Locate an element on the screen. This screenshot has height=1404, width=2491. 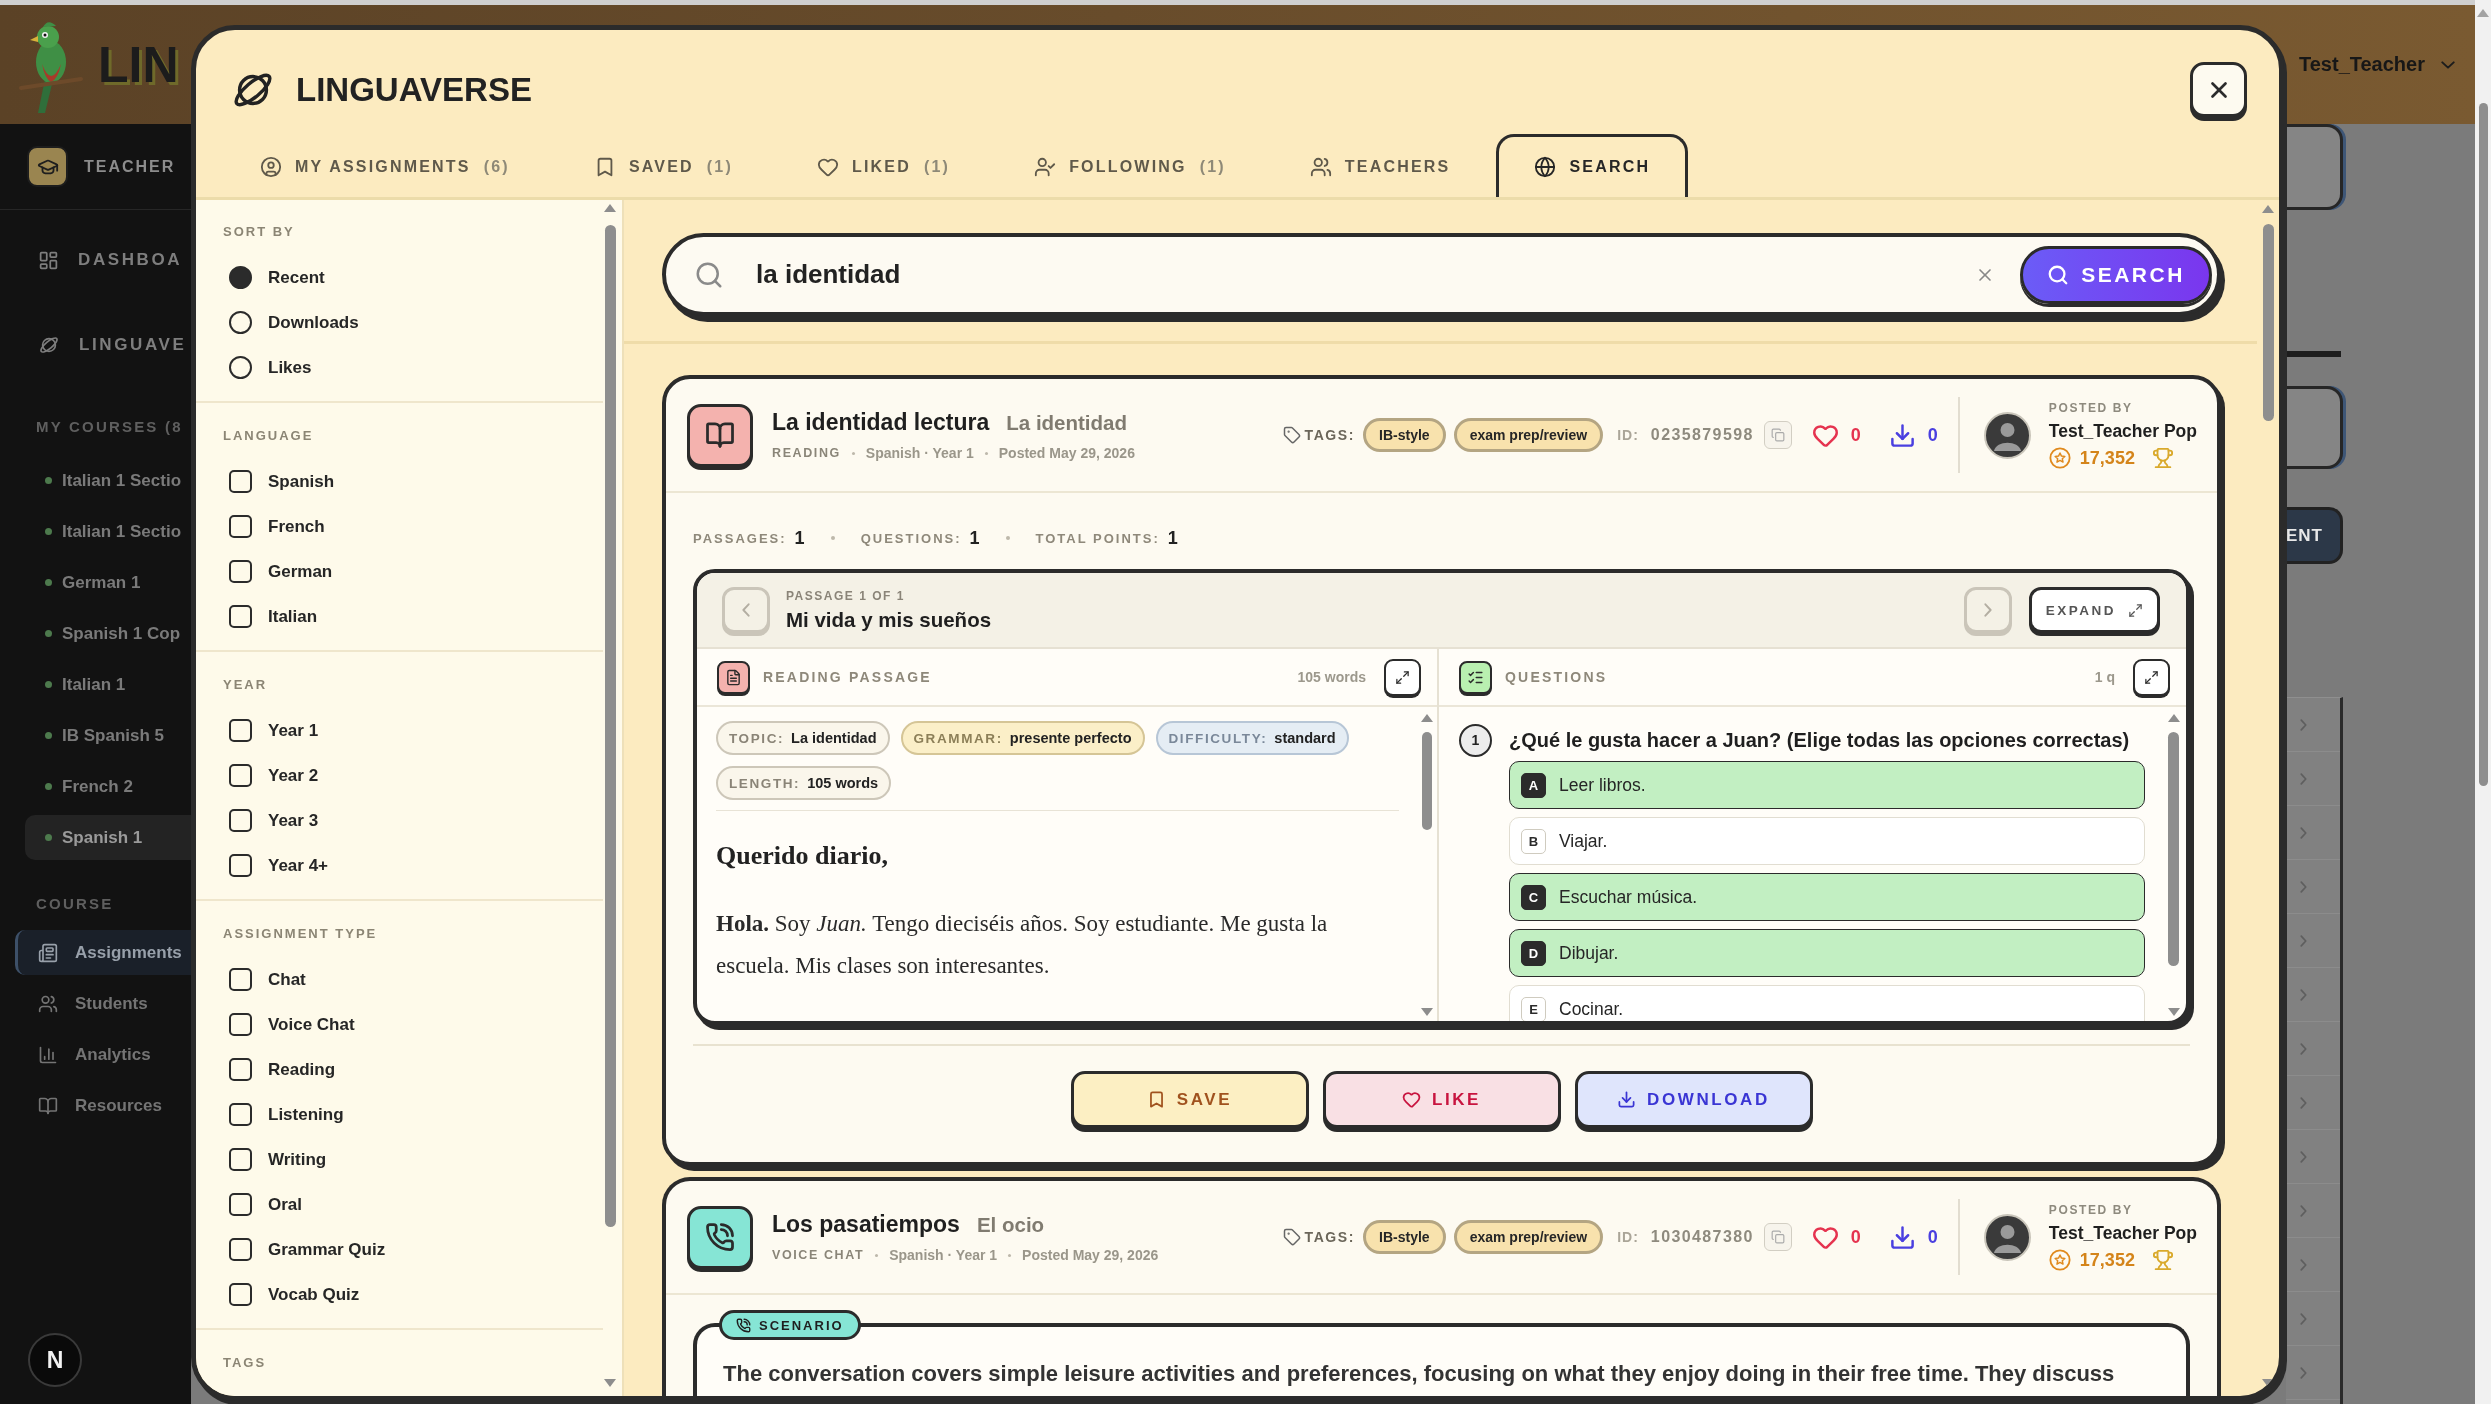
assignment-title: Los pasatiempos is located at coordinates (866, 1224).